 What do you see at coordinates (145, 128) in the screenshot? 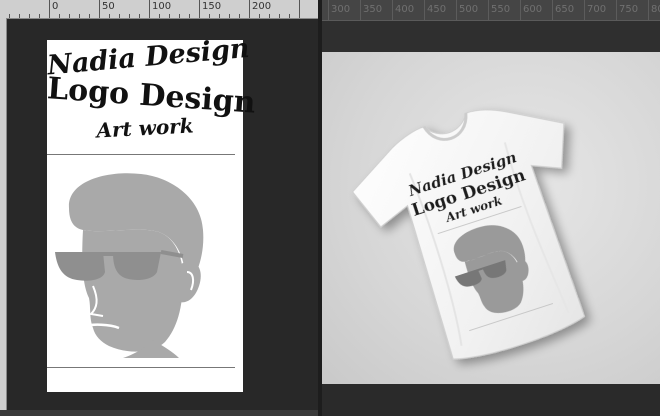
I see `artboard-title-line-3: Art work` at bounding box center [145, 128].